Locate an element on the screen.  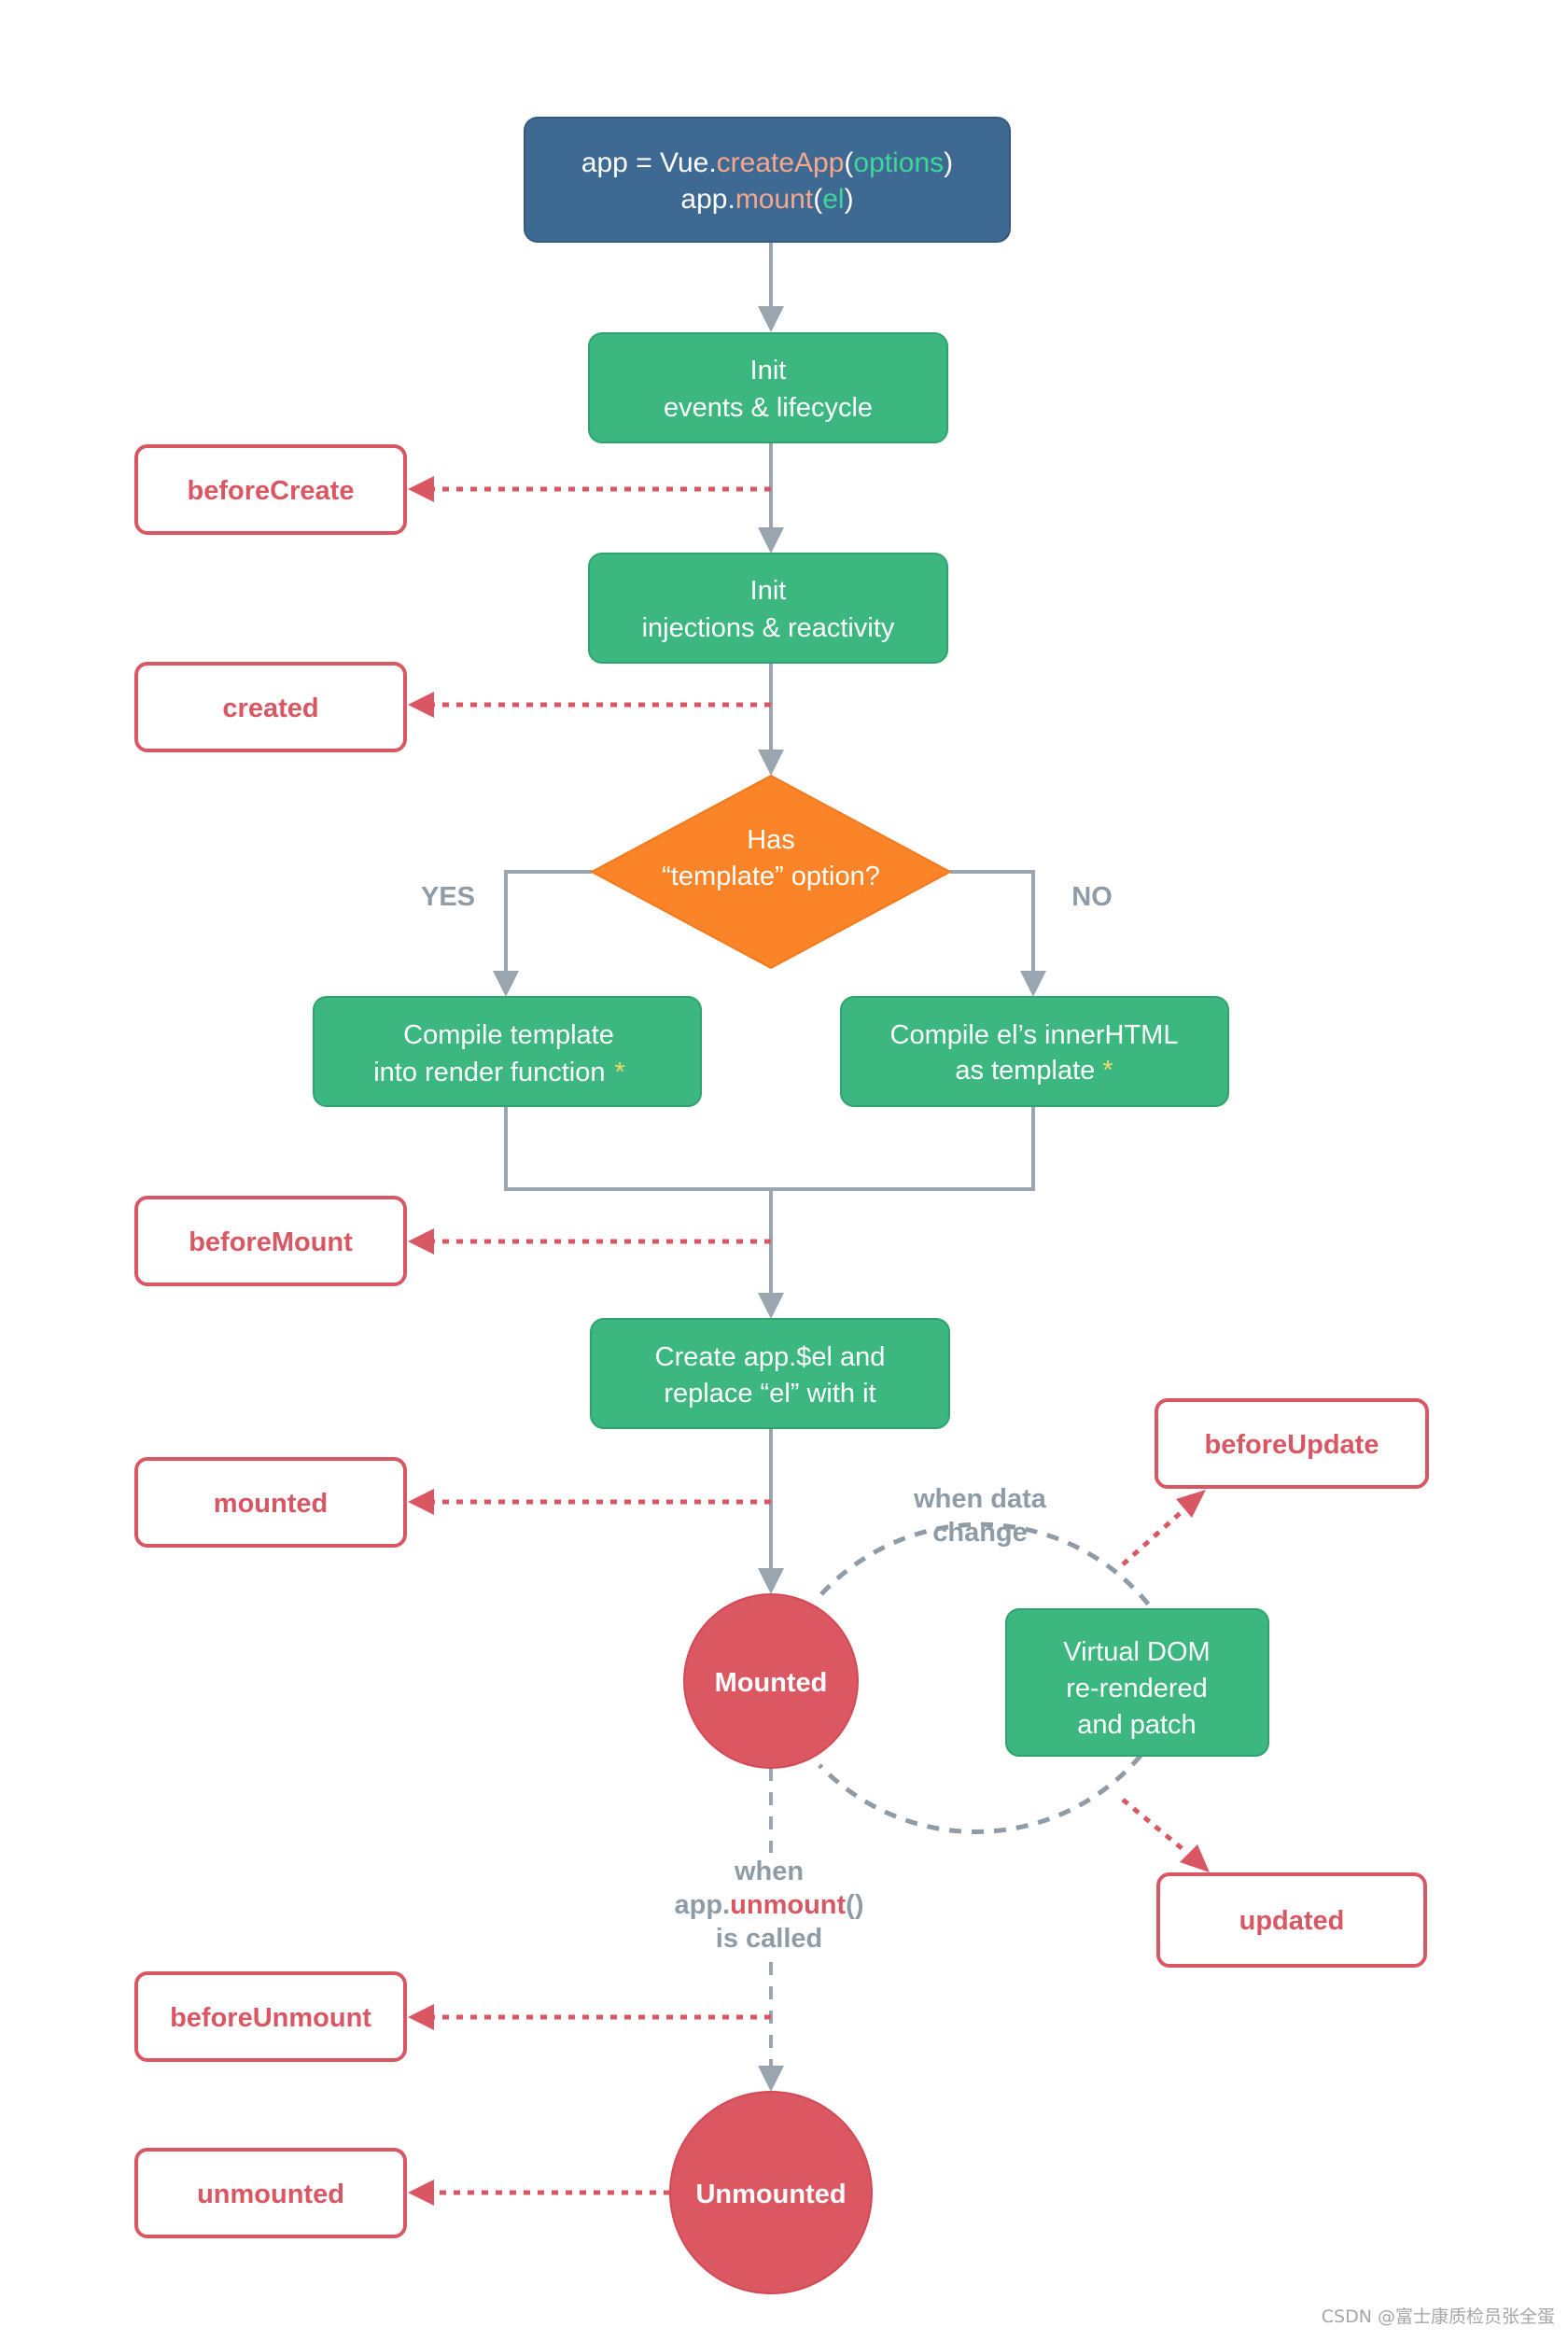
step-text: Virtual DOM is located at coordinates (1136, 1652).